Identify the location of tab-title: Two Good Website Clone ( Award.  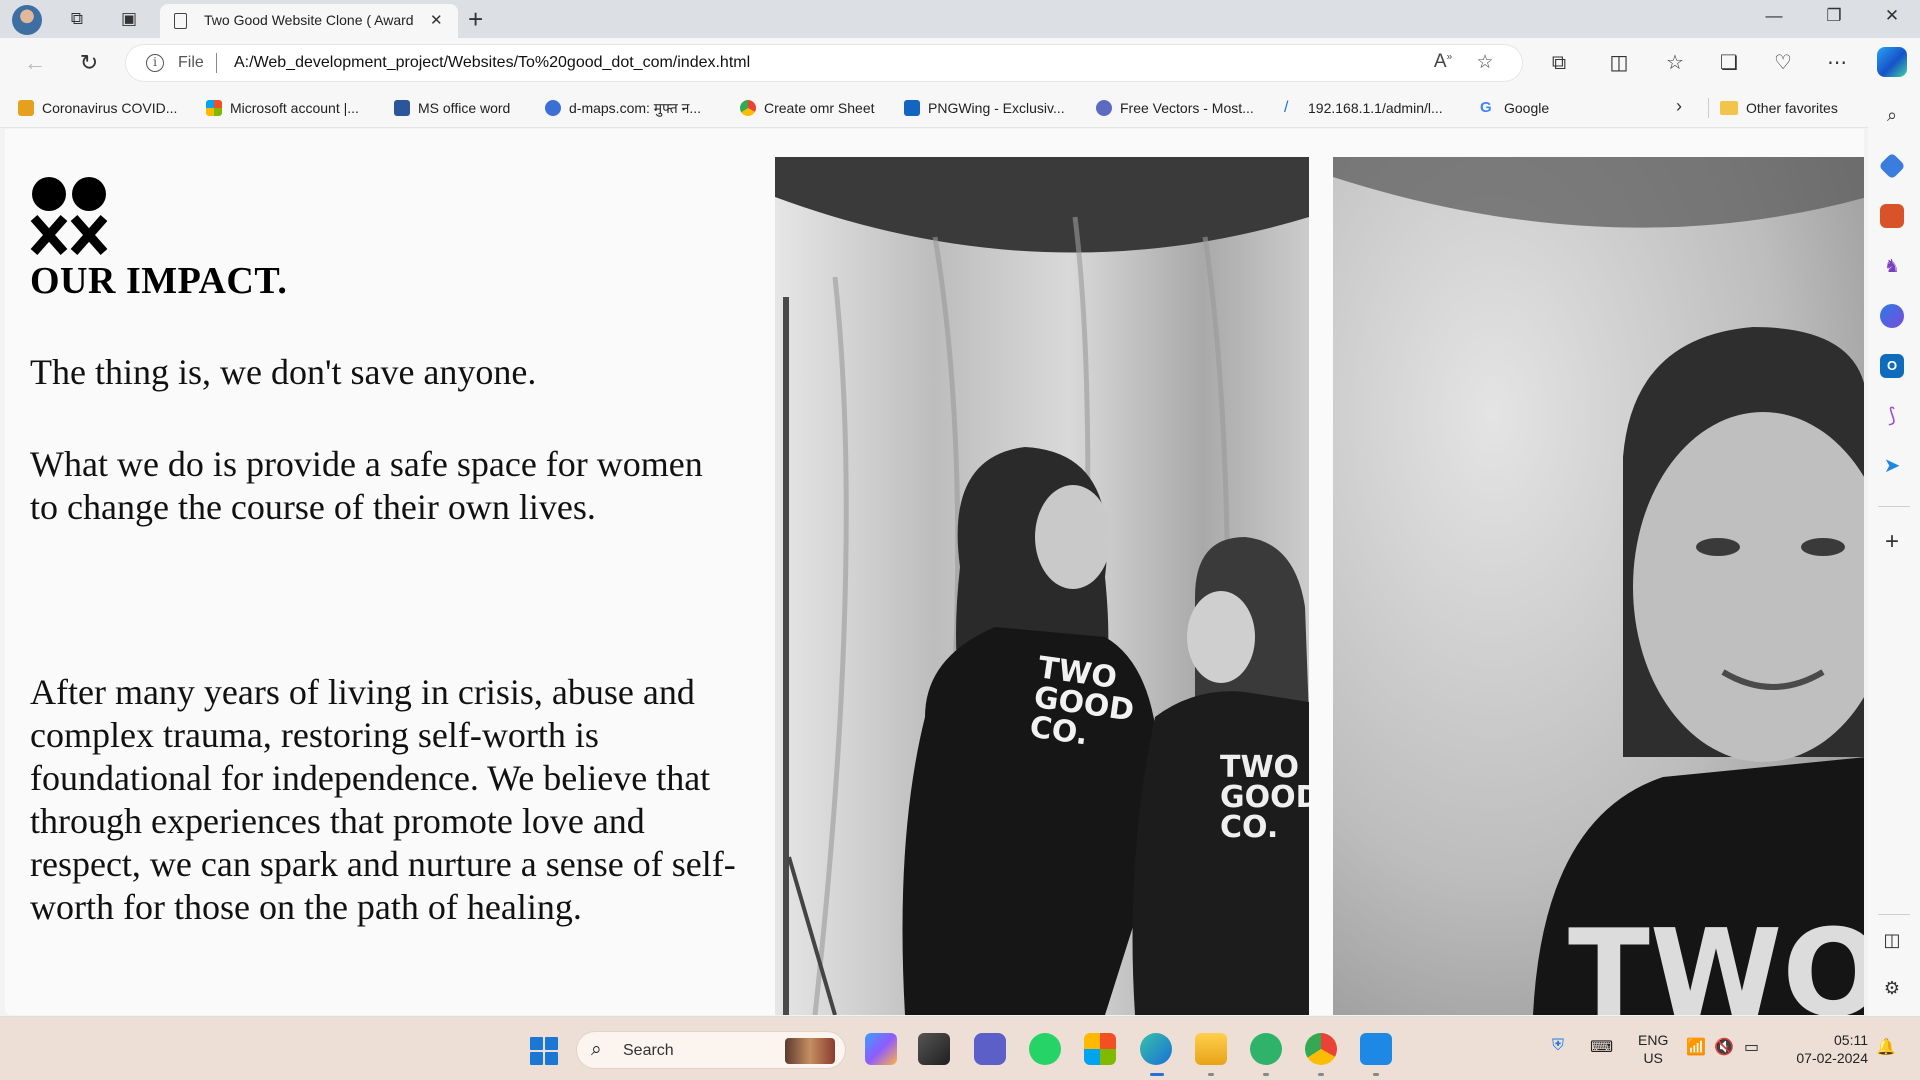
(309, 20).